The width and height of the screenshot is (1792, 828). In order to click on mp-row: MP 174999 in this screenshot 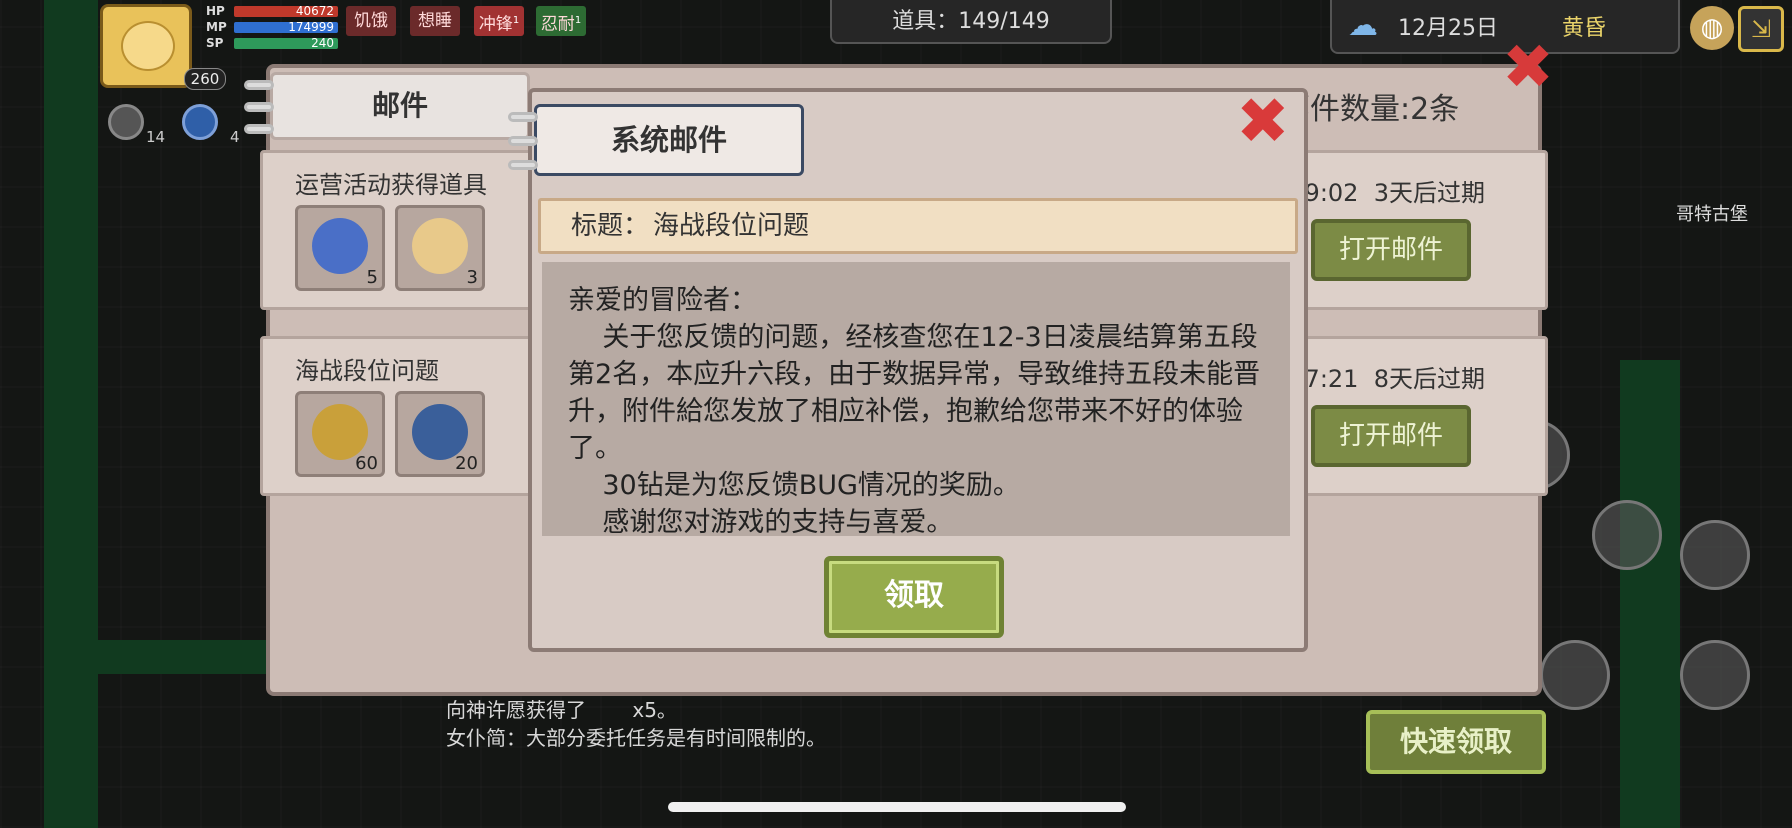, I will do `click(271, 27)`.